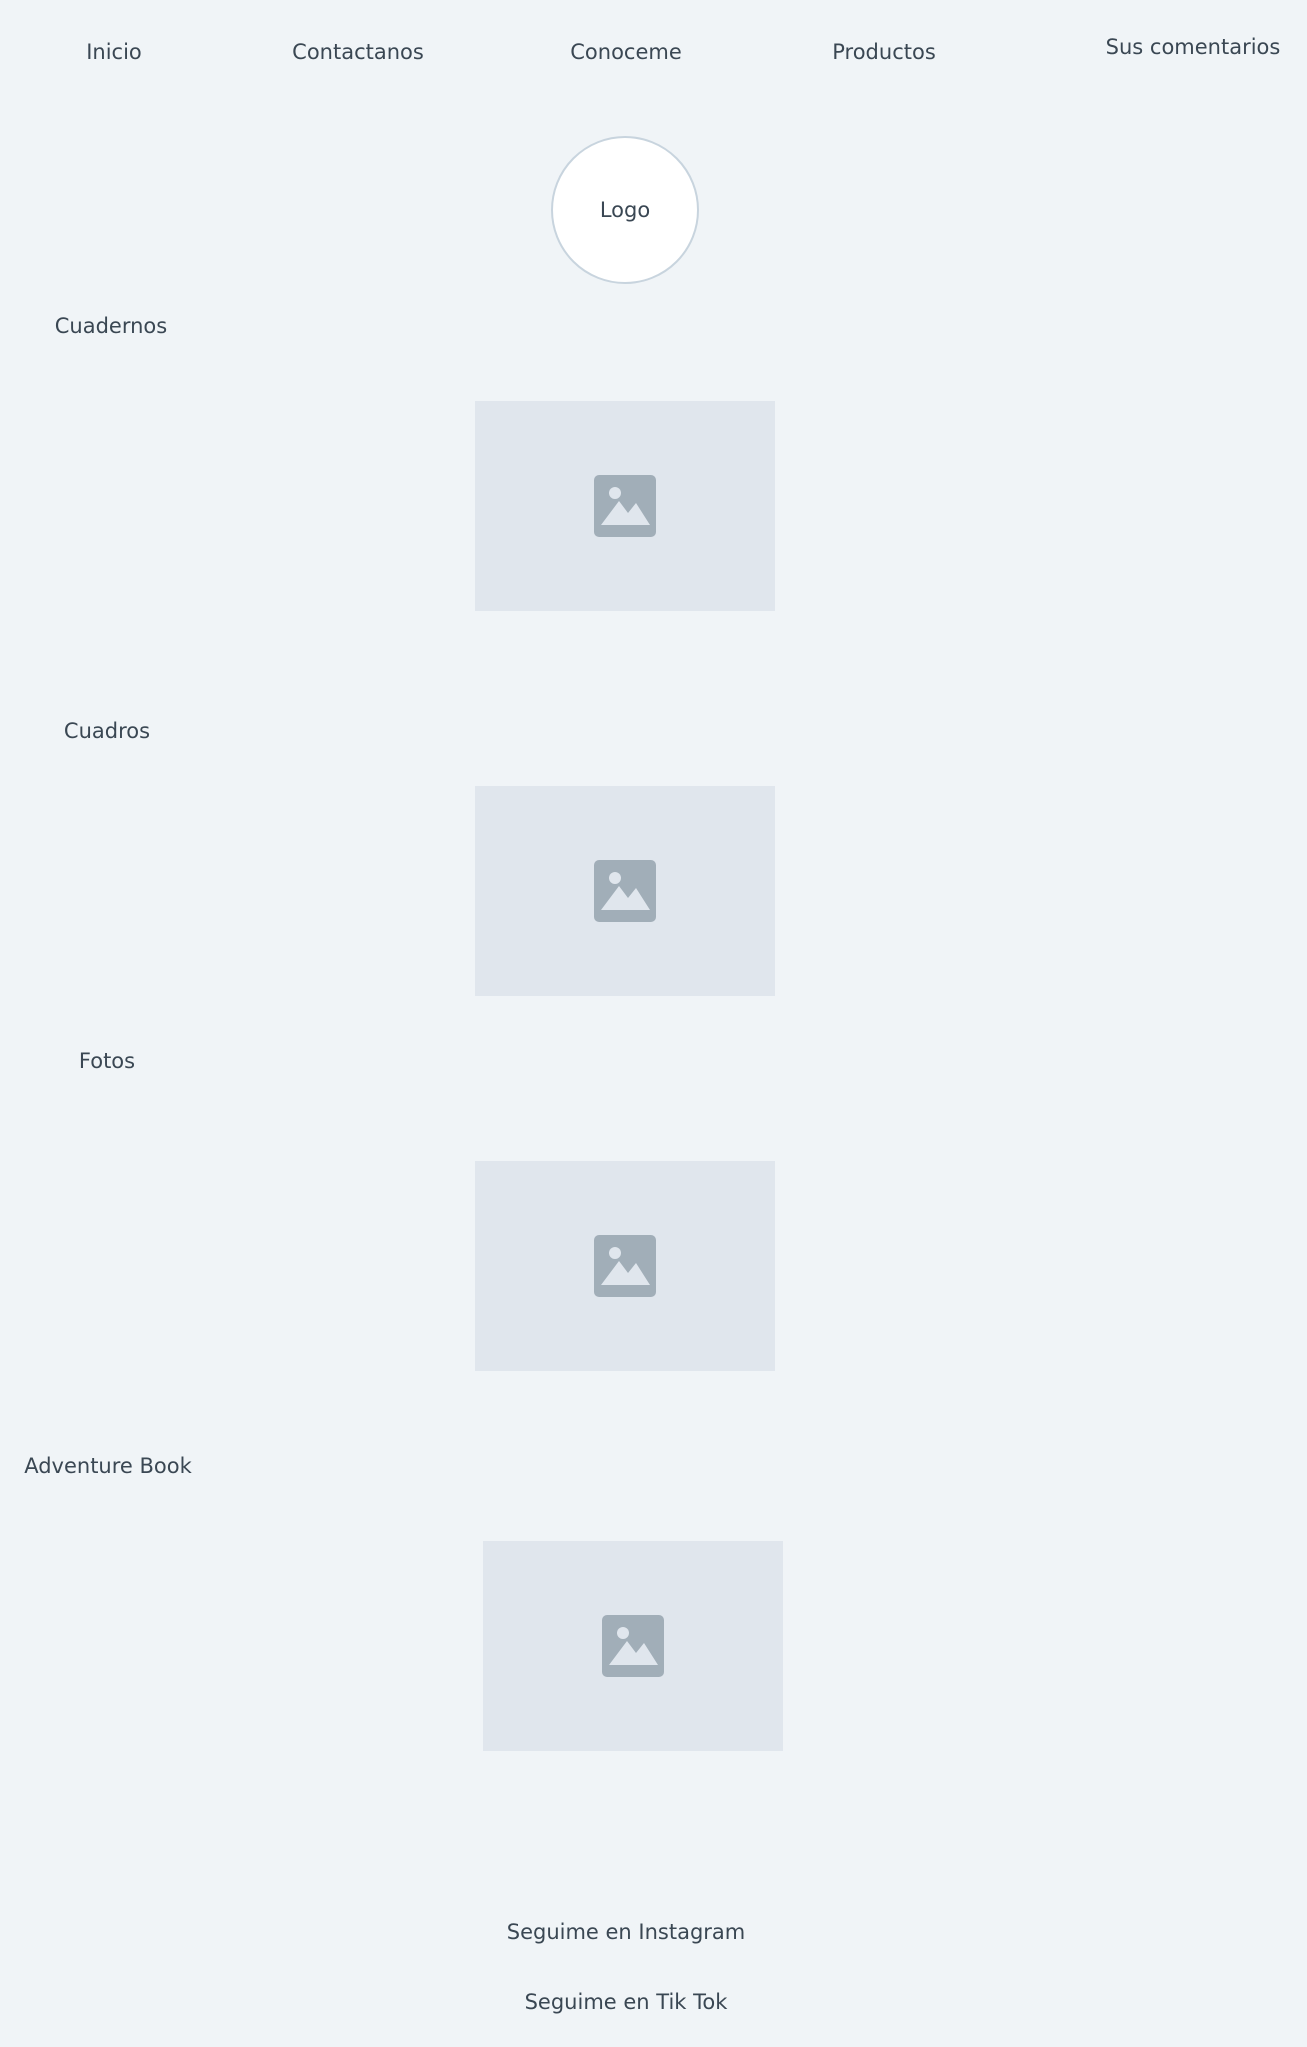  I want to click on section-title-cuadros: Cuadros, so click(107, 731).